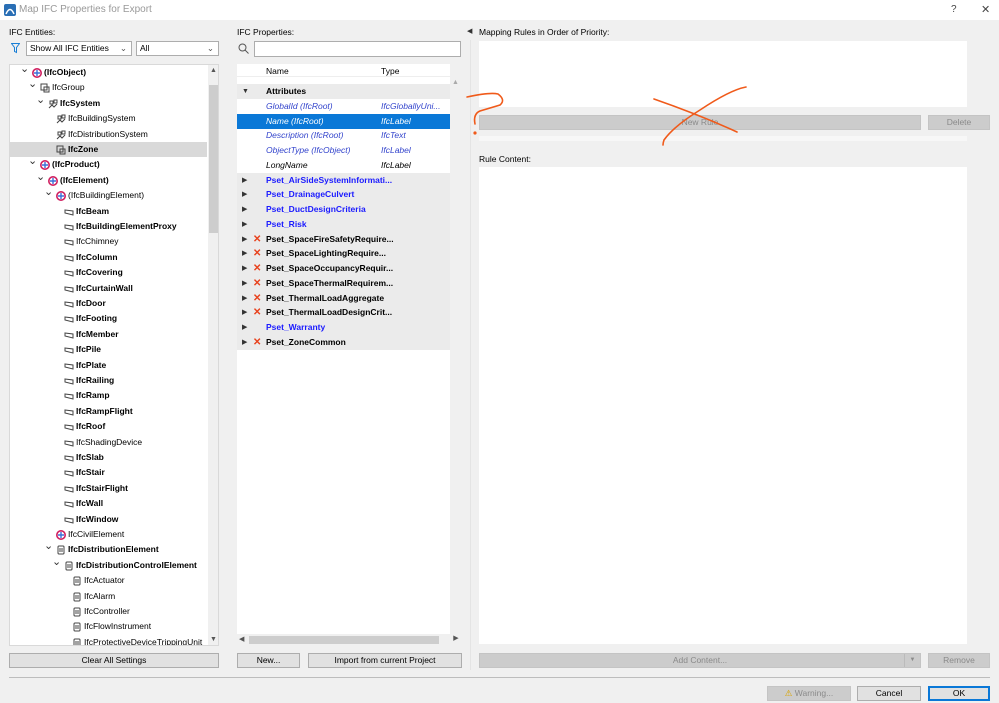 Image resolution: width=999 pixels, height=703 pixels. What do you see at coordinates (108, 365) in the screenshot?
I see `tree-item: IfcPlate` at bounding box center [108, 365].